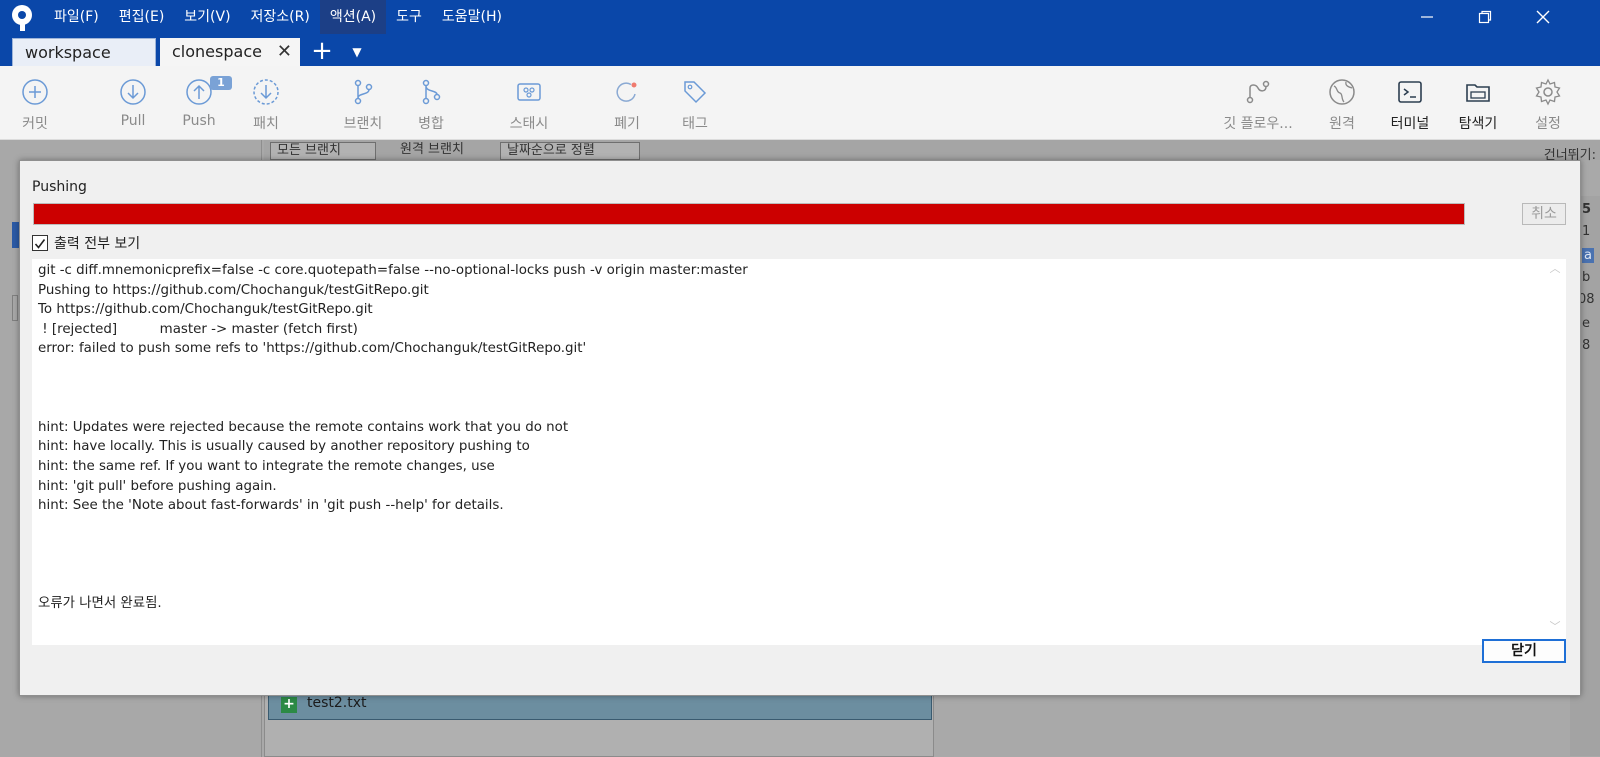 The width and height of the screenshot is (1600, 757). What do you see at coordinates (322, 52) in the screenshot?
I see `new-tab-plus-icon: +` at bounding box center [322, 52].